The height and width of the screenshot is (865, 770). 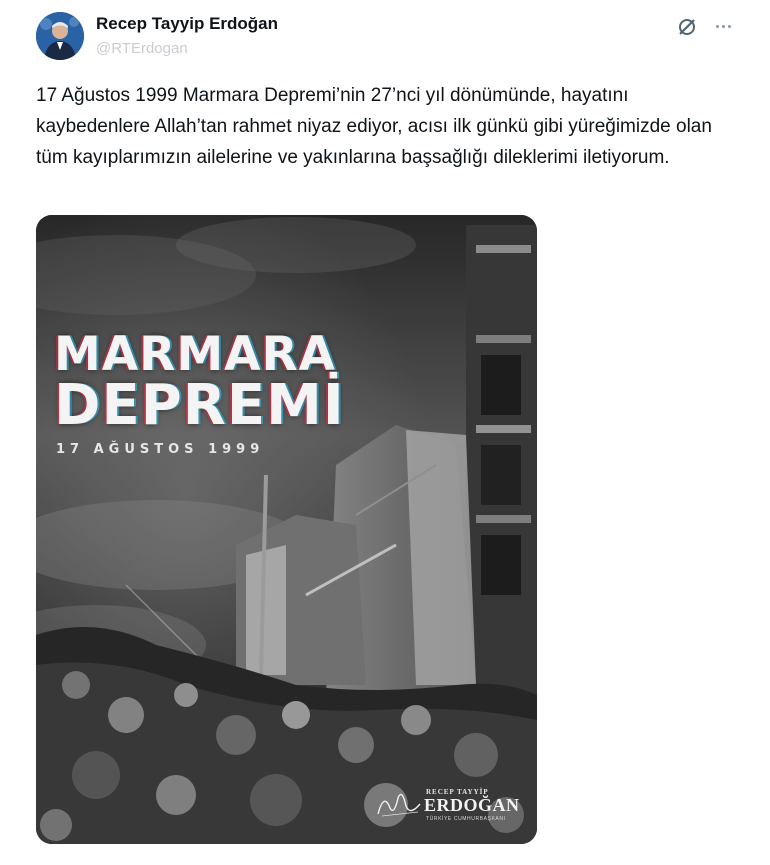 What do you see at coordinates (466, 819) in the screenshot?
I see `signature-role: TÜRKİYE CUMHURBAŞKANI` at bounding box center [466, 819].